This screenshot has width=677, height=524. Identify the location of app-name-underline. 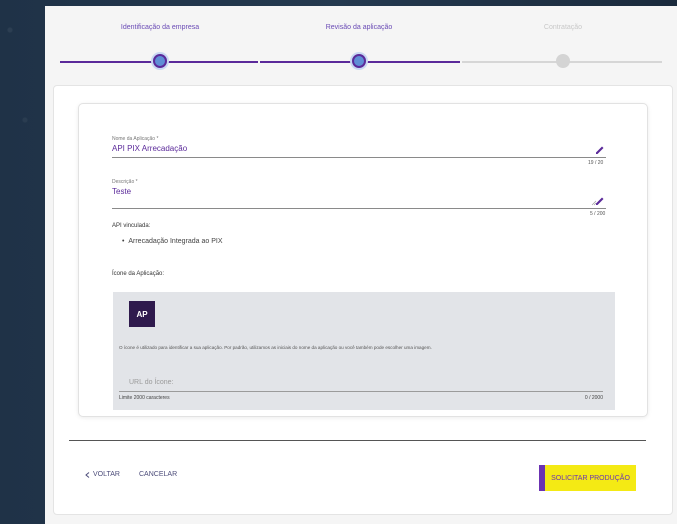
(359, 157).